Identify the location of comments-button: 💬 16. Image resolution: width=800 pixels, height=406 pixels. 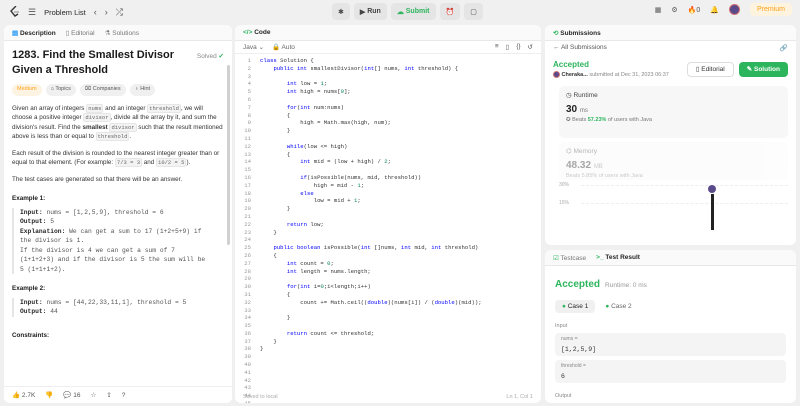
(71, 395).